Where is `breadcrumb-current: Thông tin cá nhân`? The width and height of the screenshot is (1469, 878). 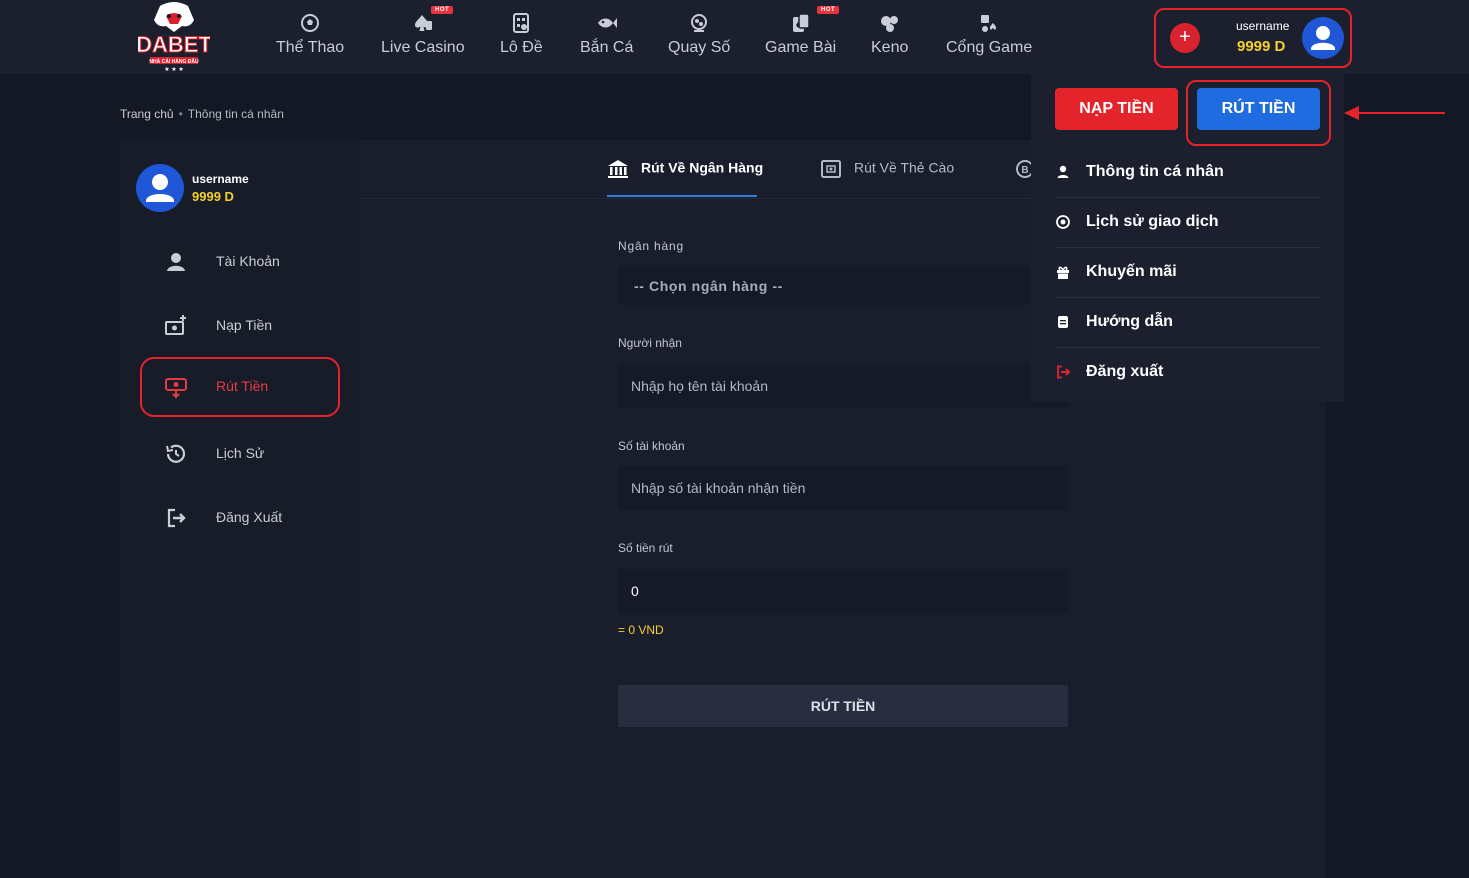
breadcrumb-current: Thông tin cá nhân is located at coordinates (235, 114).